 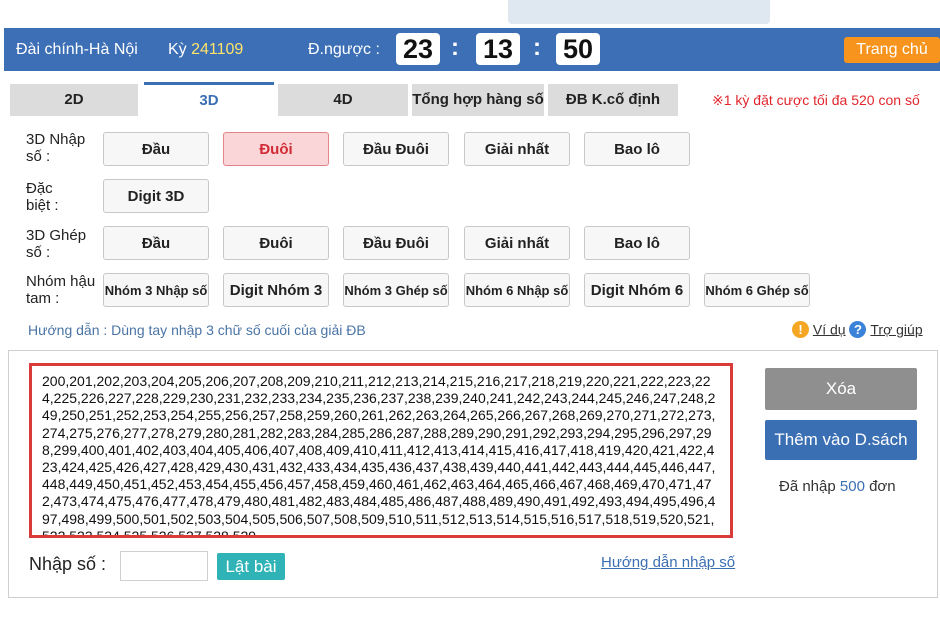 What do you see at coordinates (156, 149) in the screenshot?
I see `dau-button: Đầu` at bounding box center [156, 149].